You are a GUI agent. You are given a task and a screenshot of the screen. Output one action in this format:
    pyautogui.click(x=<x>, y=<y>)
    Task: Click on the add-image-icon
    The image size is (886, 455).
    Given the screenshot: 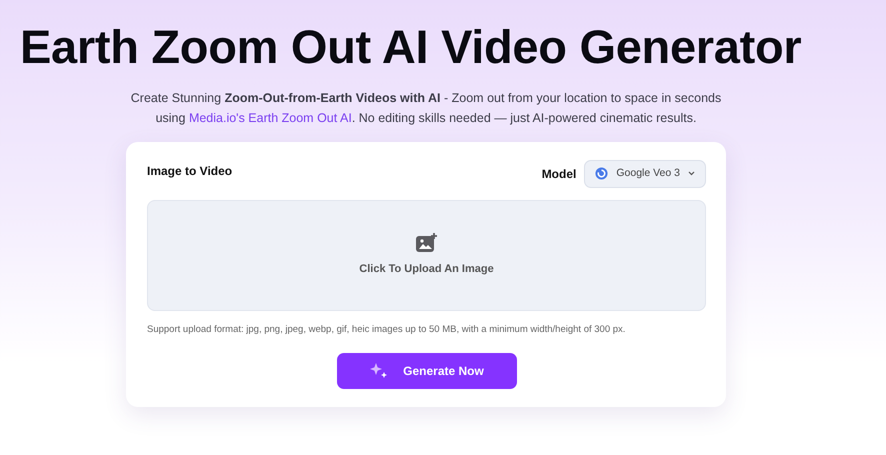 What is the action you would take?
    pyautogui.click(x=427, y=243)
    